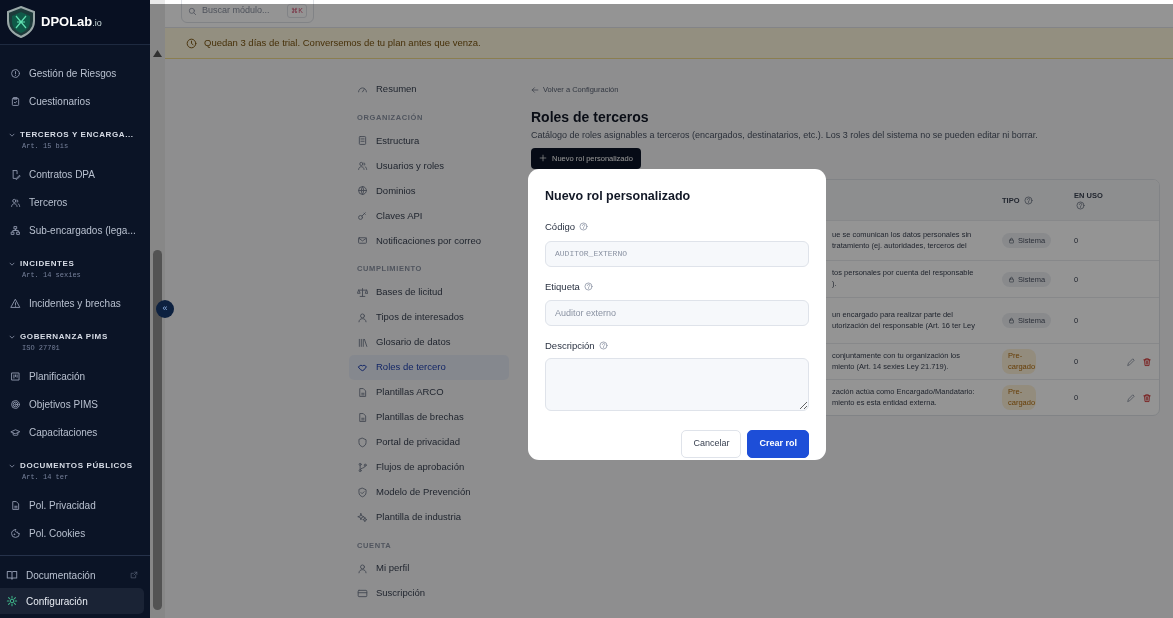 Image resolution: width=1173 pixels, height=618 pixels. Describe the element at coordinates (72, 601) in the screenshot. I see `sidebar-item: Configuración` at that location.